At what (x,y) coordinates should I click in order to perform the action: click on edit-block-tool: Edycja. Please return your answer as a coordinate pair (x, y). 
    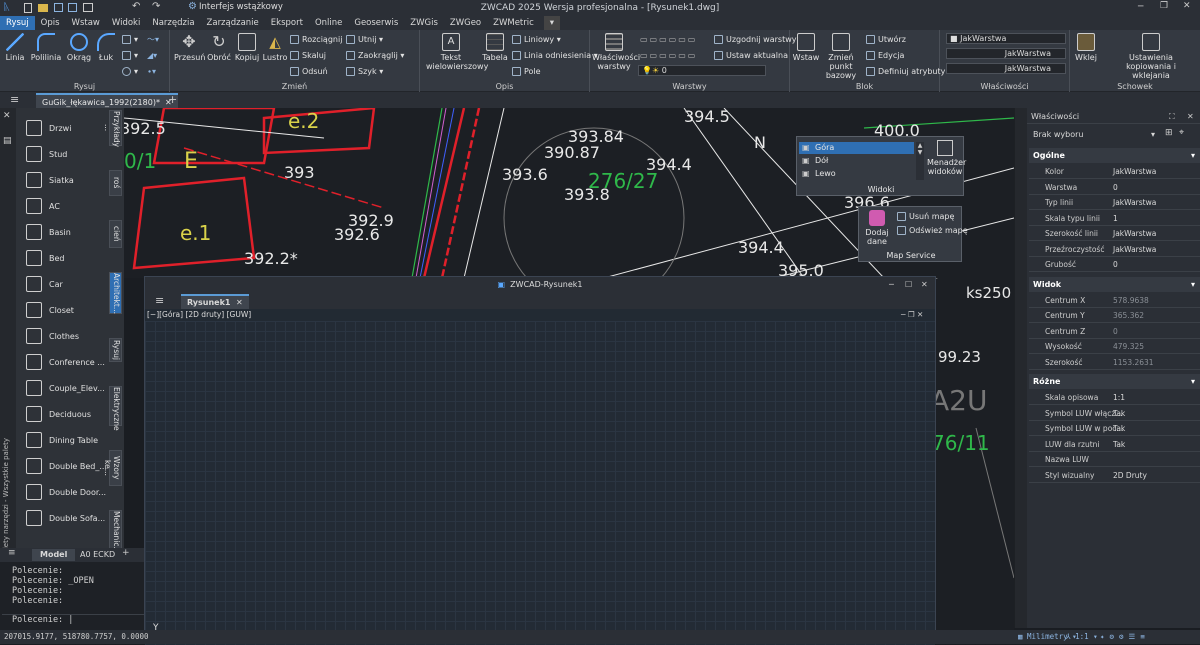
    Looking at the image, I should click on (885, 55).